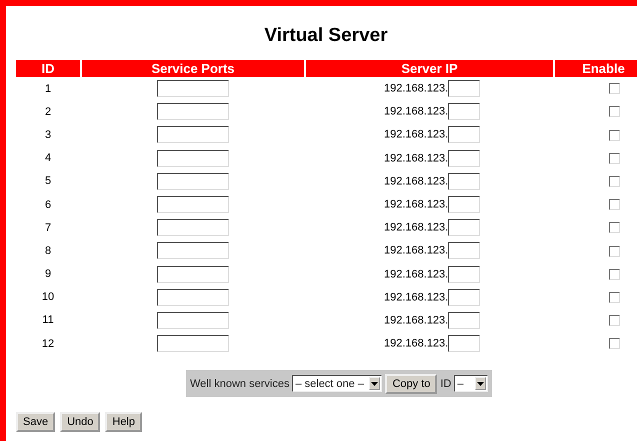  Describe the element at coordinates (429, 68) in the screenshot. I see `column-header: Server IP` at that location.